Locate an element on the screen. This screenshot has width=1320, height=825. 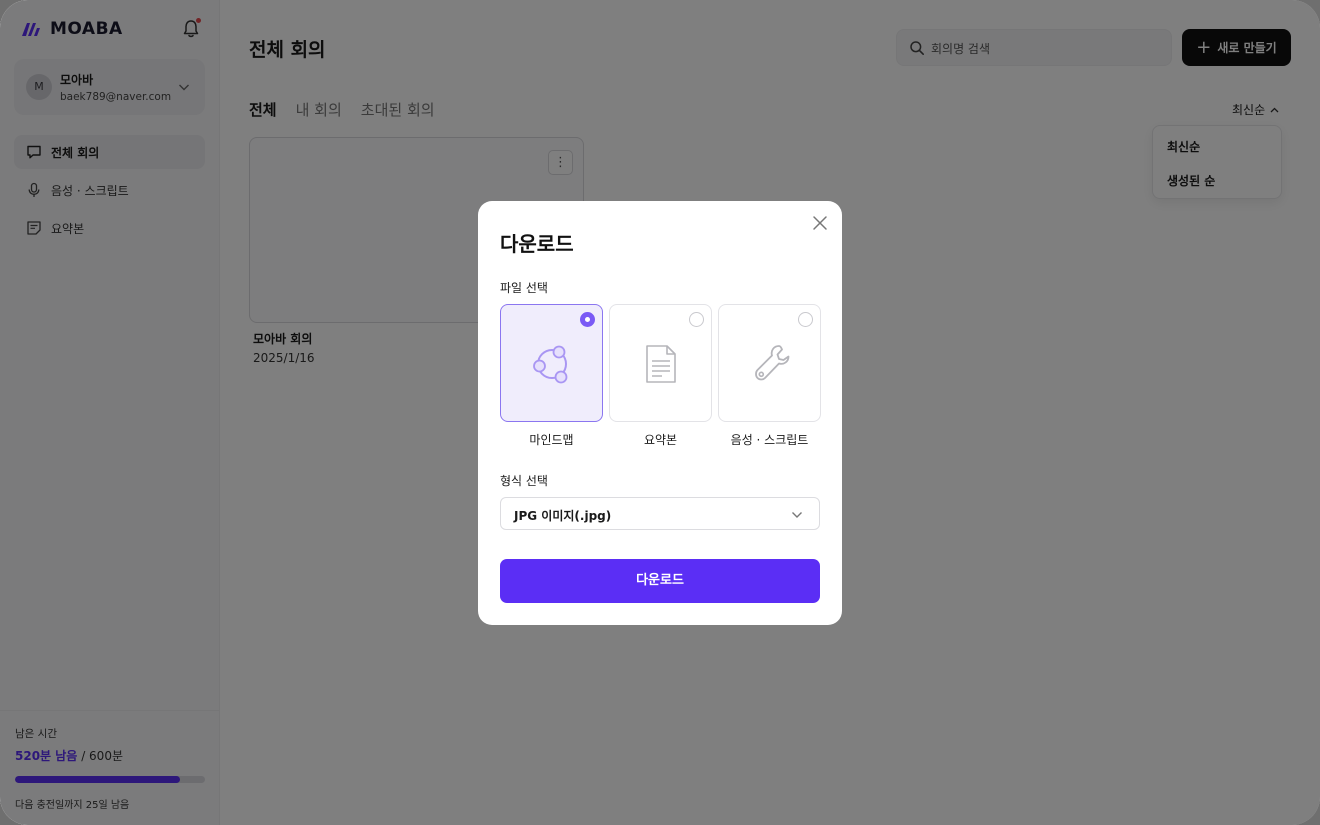
mindmap-icon is located at coordinates (550, 364).